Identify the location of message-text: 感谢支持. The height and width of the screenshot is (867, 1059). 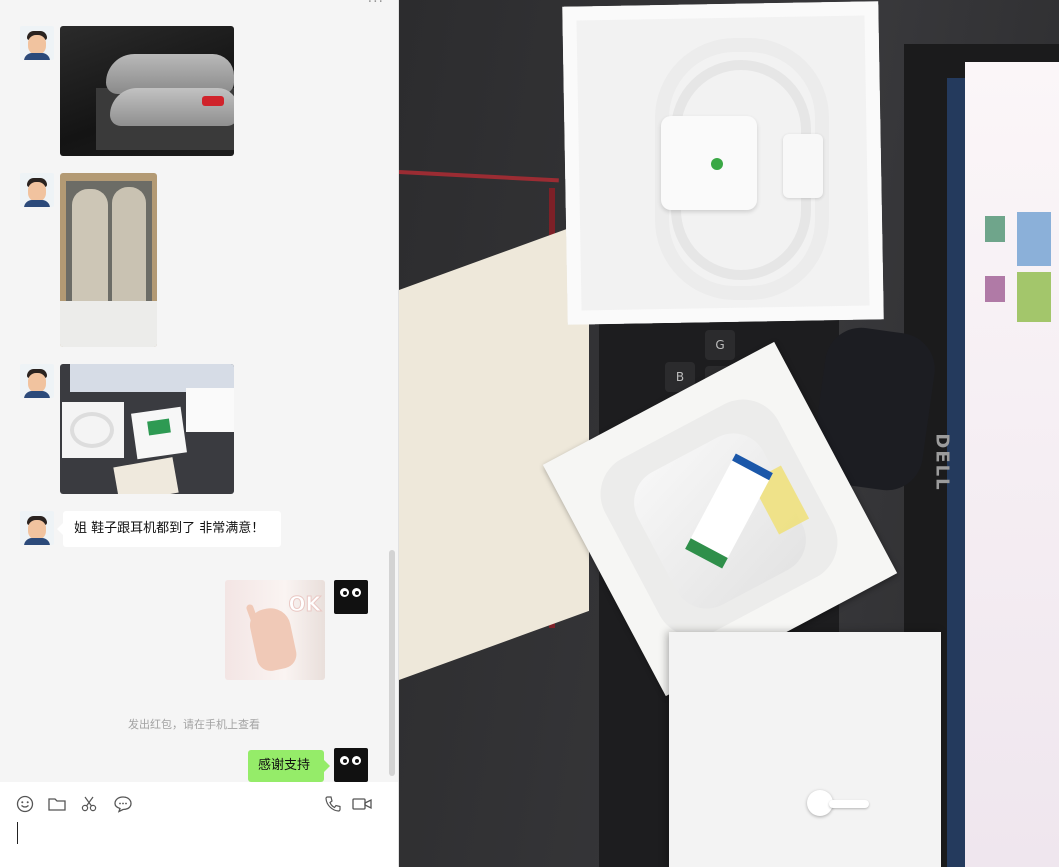
(284, 765).